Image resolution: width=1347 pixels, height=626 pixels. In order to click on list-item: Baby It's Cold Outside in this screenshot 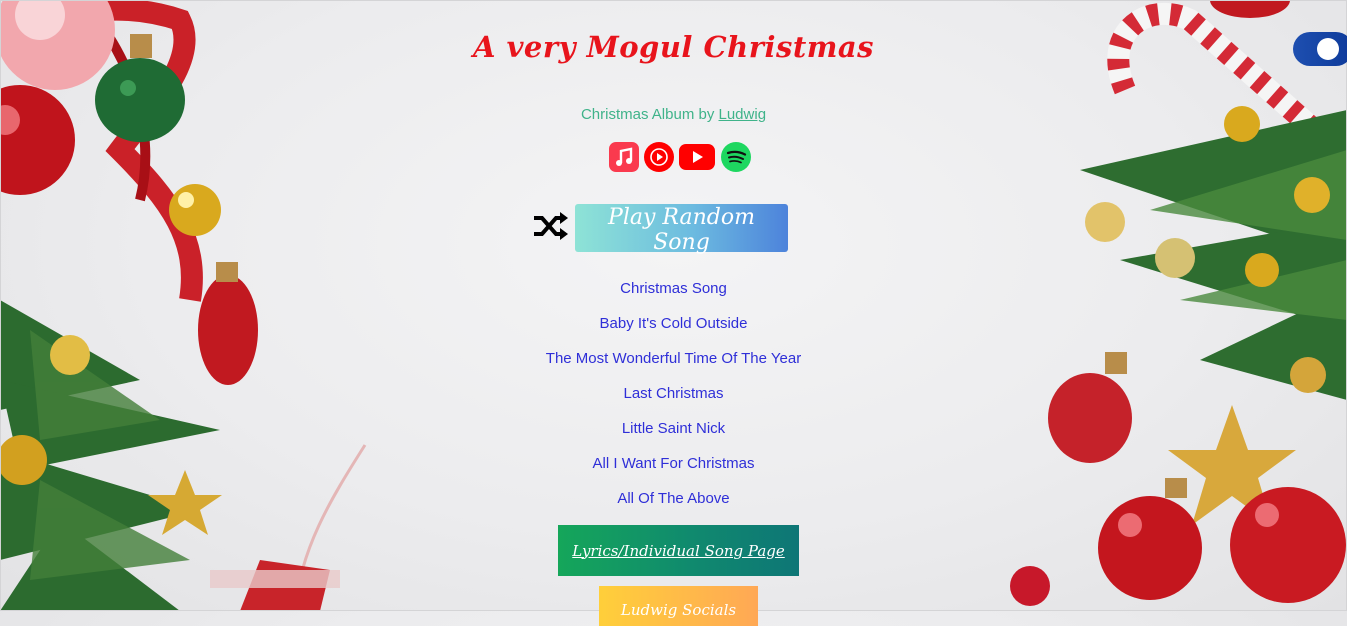, I will do `click(673, 331)`.